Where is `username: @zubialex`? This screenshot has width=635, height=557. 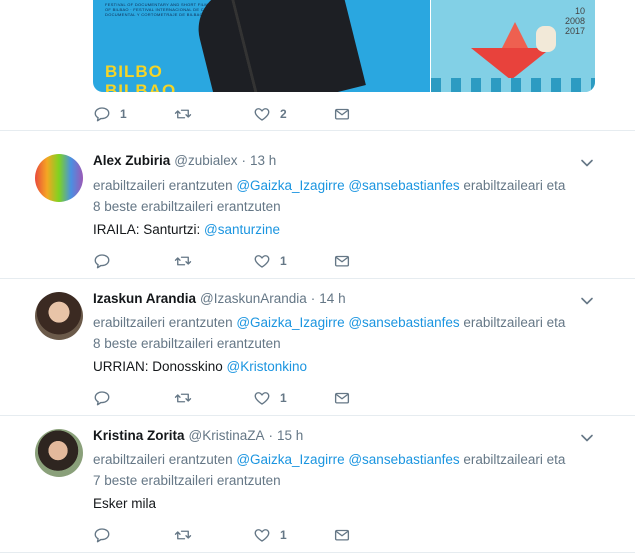 username: @zubialex is located at coordinates (205, 160).